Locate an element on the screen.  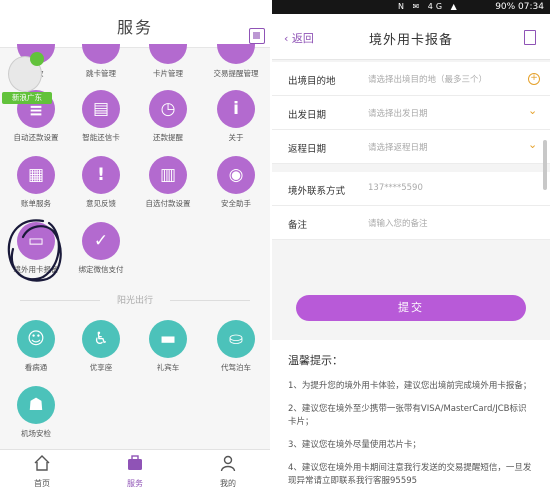
grid-item-label: 账单服务 is located at coordinates (36, 203).